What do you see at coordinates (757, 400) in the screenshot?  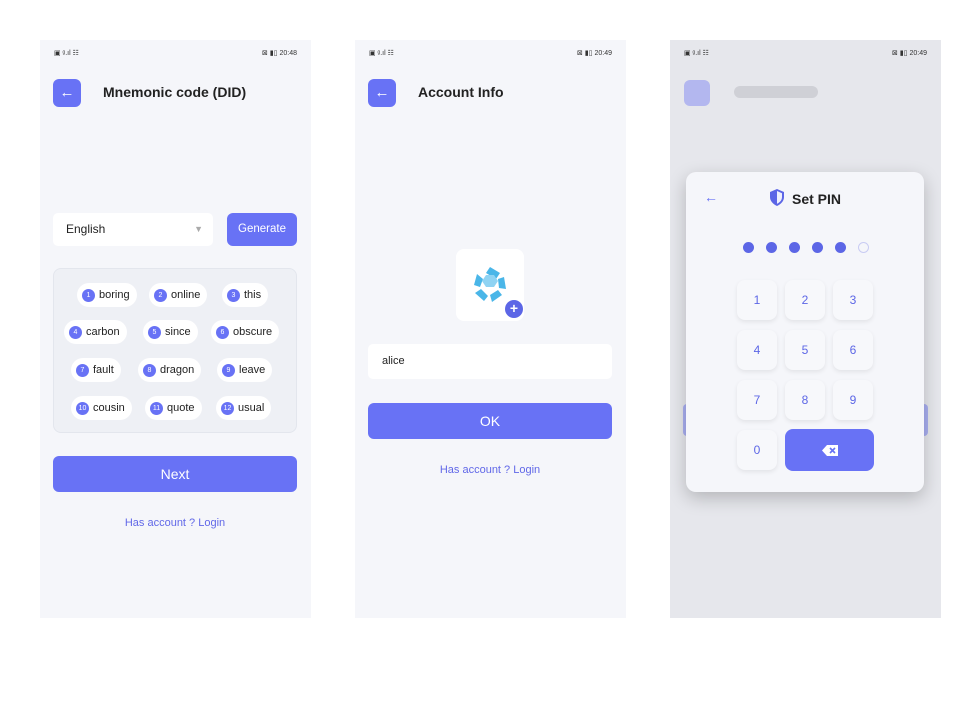 I see `key-7: 7` at bounding box center [757, 400].